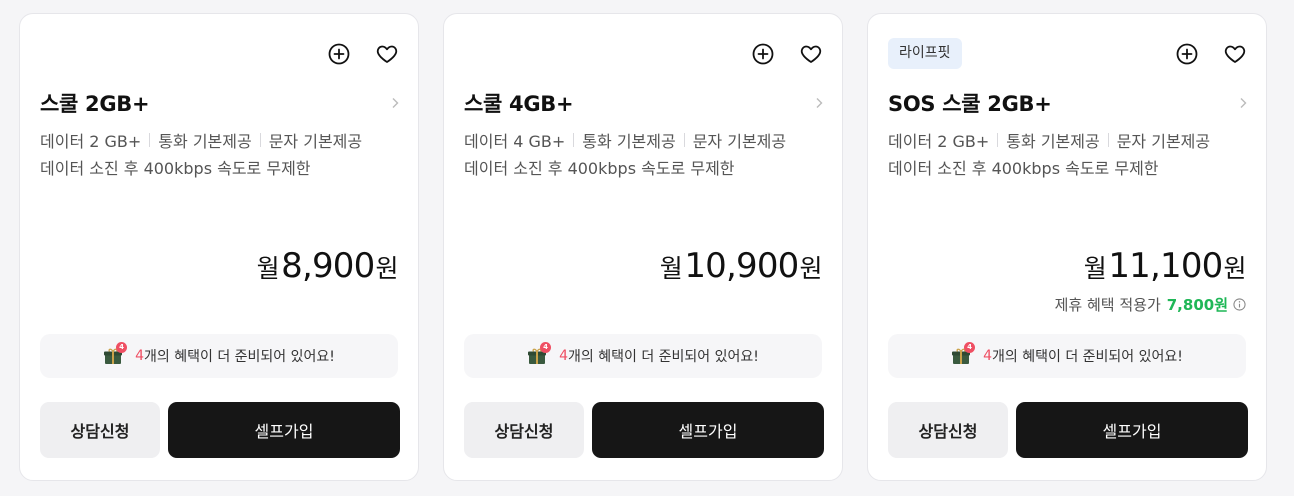  What do you see at coordinates (1107, 305) in the screenshot?
I see `discount-label: 제휴 혜택 적용가` at bounding box center [1107, 305].